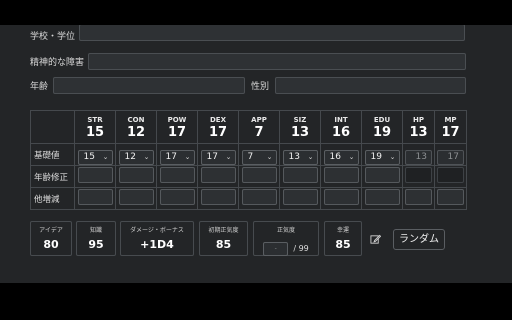  Describe the element at coordinates (52, 176) in the screenshot. I see `age-mod-label: 年齢修正` at that location.